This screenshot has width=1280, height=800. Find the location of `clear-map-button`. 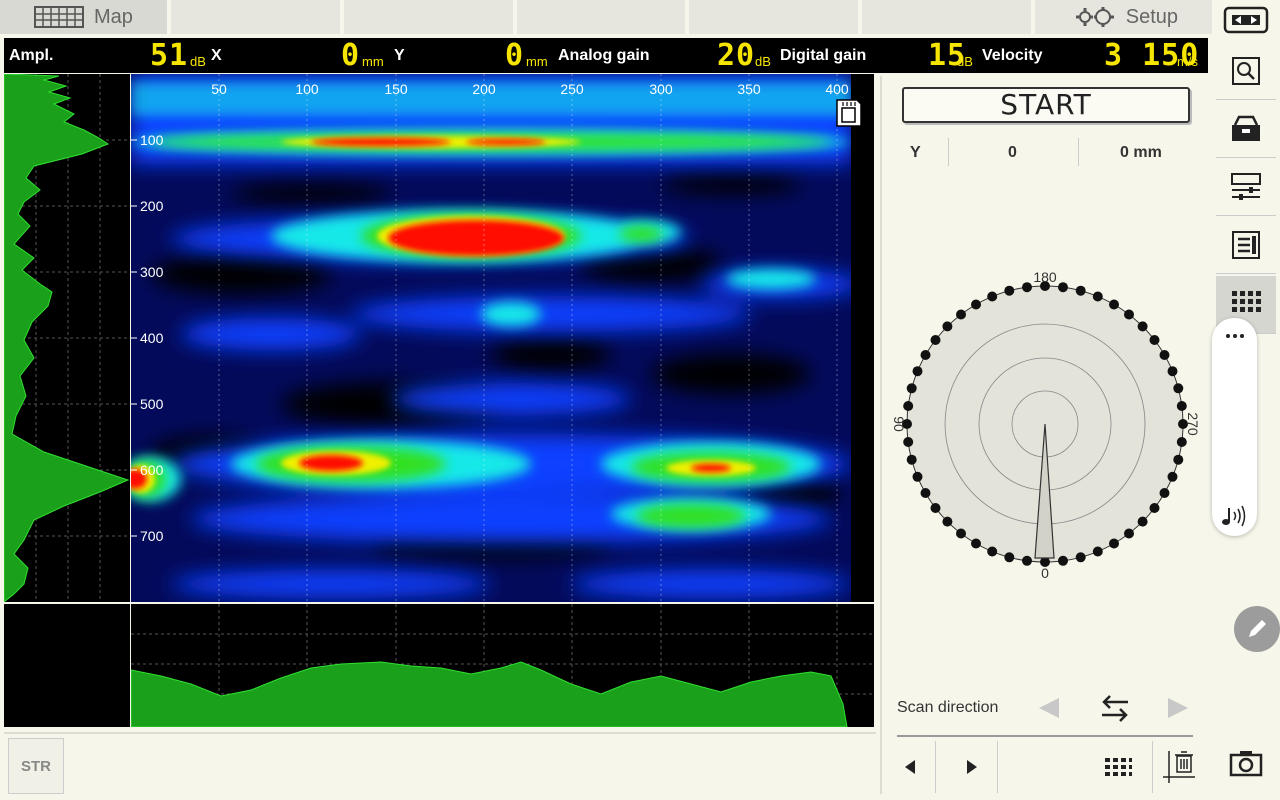

clear-map-button is located at coordinates (1178, 767).